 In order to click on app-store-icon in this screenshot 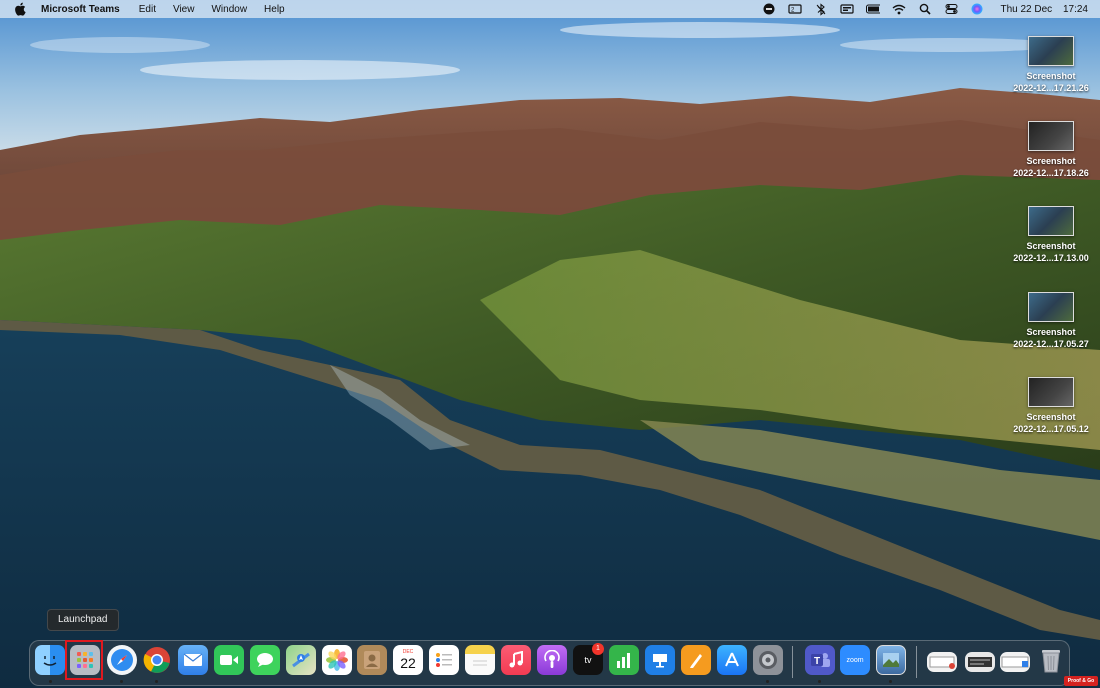, I will do `click(732, 660)`.